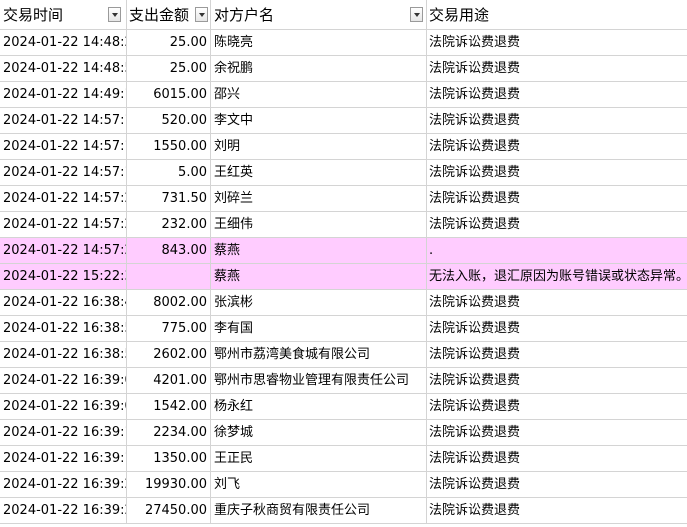 This screenshot has height=527, width=687. What do you see at coordinates (63, 147) in the screenshot?
I see `cell-time: 2024-01-22 14:57:13` at bounding box center [63, 147].